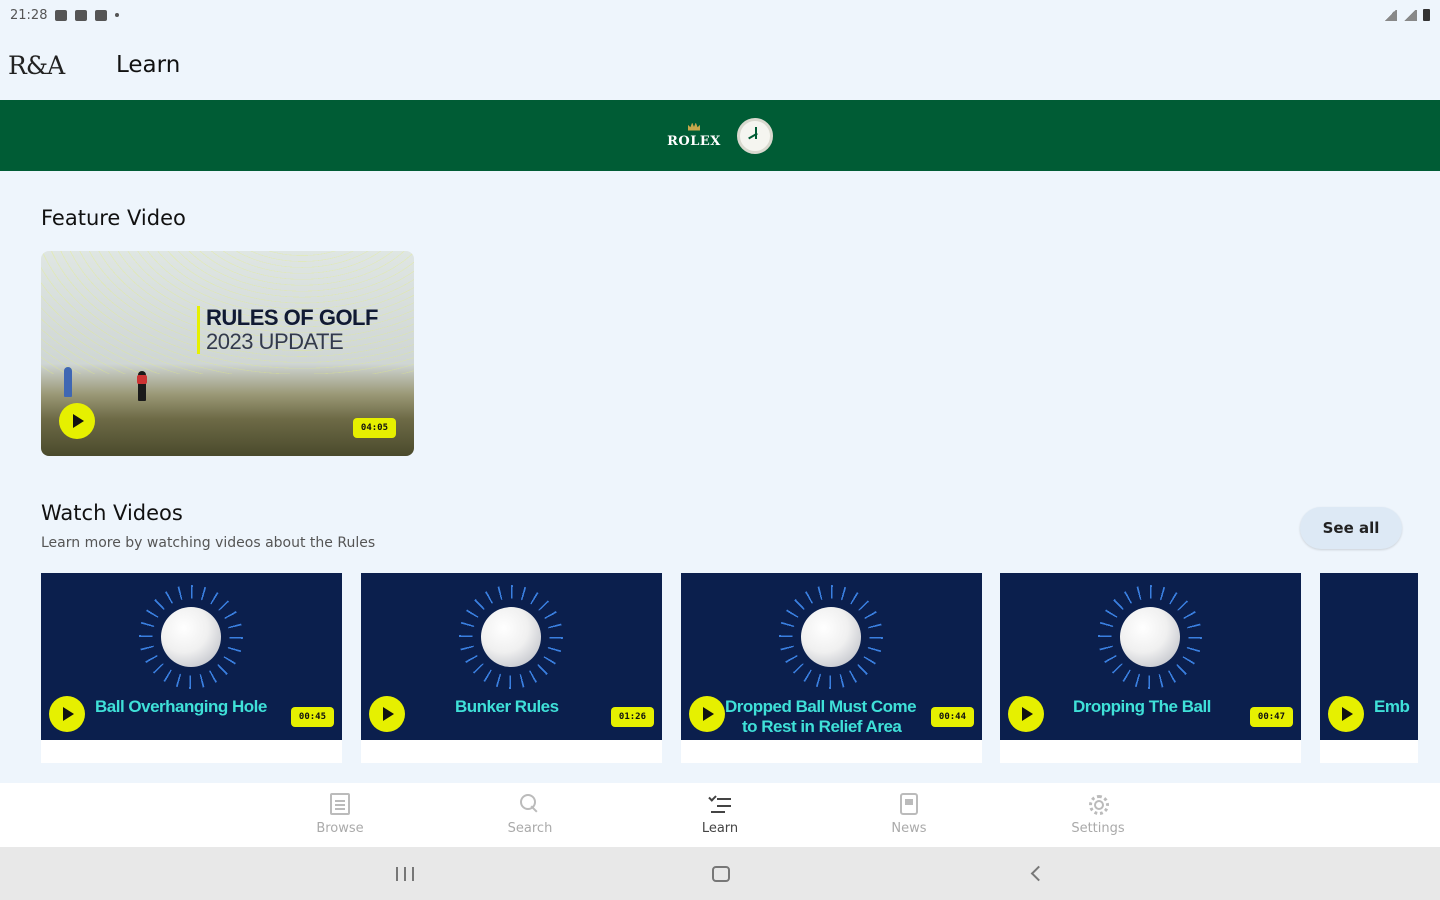 Image resolution: width=1440 pixels, height=900 pixels. I want to click on nav-item-label: Browse, so click(340, 828).